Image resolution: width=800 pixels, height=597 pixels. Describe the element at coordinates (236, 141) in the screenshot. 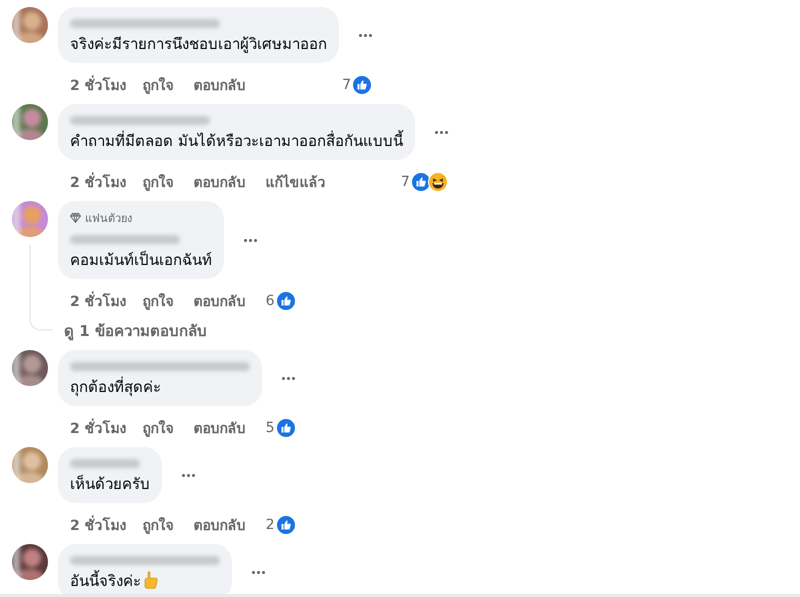

I see `comment-text: คำถามที่มีตลอด มันได้หรือวะเอามาออกสื่อกันแบบนี้` at that location.